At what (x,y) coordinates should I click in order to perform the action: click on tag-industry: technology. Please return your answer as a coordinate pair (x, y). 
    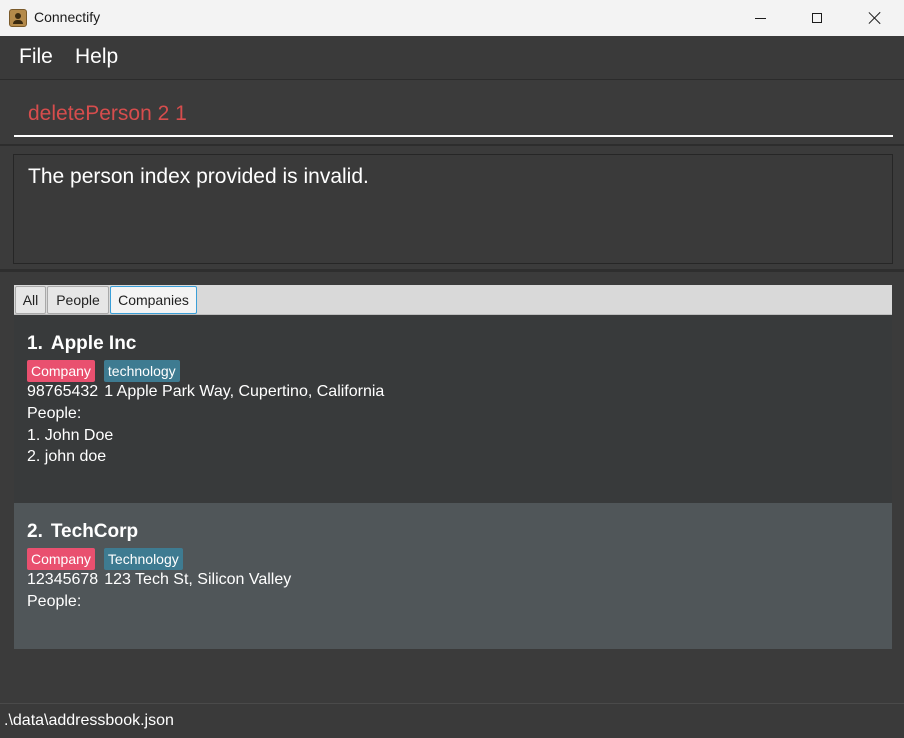
    Looking at the image, I should click on (141, 371).